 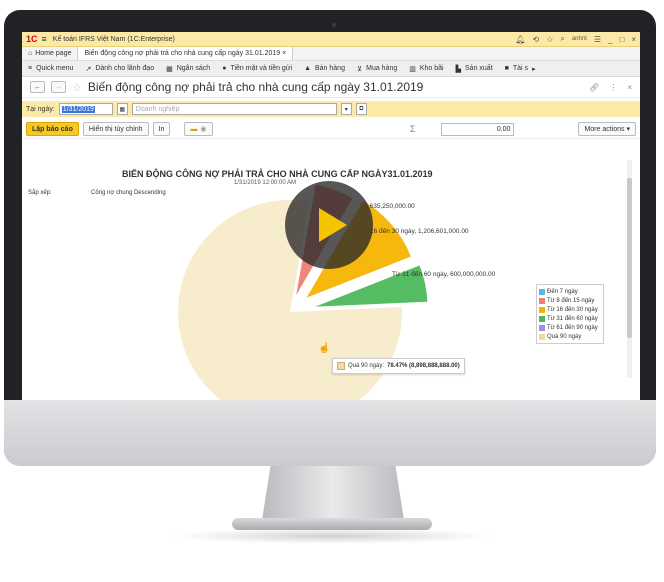 What do you see at coordinates (30, 53) in the screenshot?
I see `home-icon: ⌂` at bounding box center [30, 53].